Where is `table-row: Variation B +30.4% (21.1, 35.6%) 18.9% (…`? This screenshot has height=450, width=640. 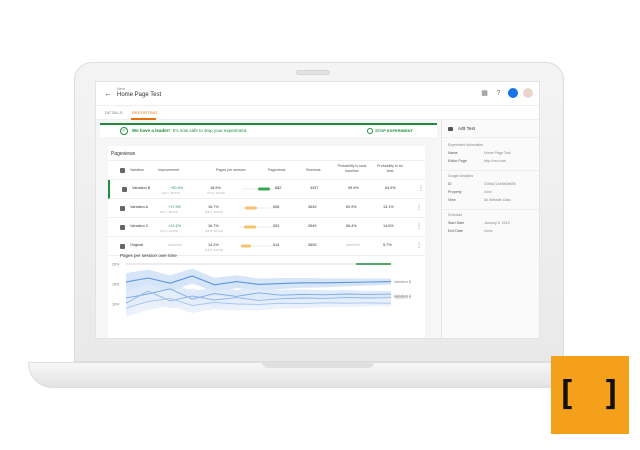
table-row: Variation B +30.4% (21.1, 35.6%) 18.9% (… is located at coordinates (266, 189).